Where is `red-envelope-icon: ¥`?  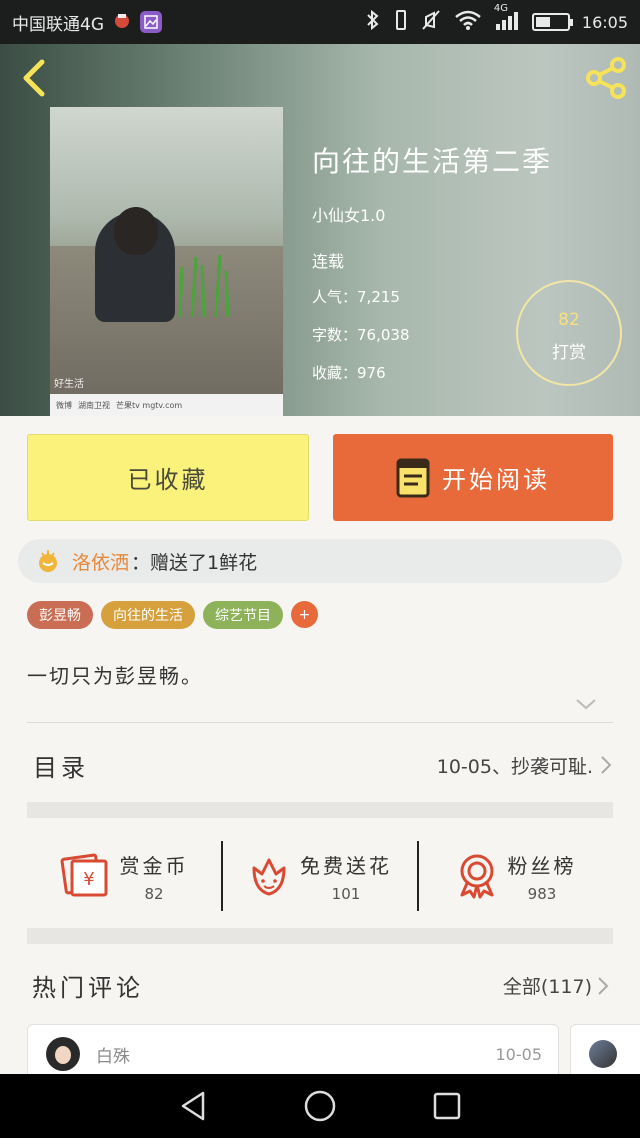
red-envelope-icon: ¥ is located at coordinates (83, 875).